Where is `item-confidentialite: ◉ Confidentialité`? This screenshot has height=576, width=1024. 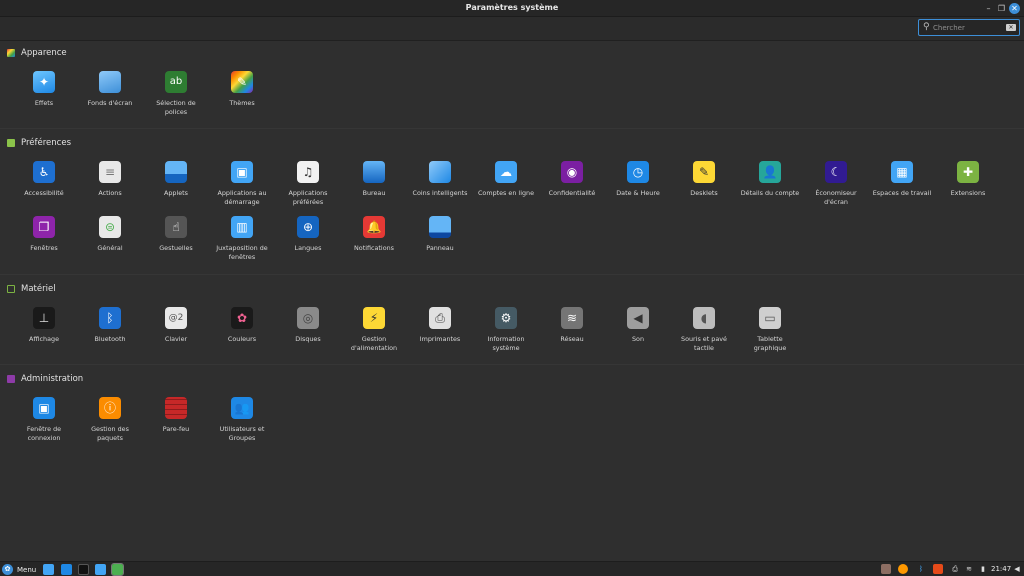
item-confidentialite: ◉ Confidentialité is located at coordinates (572, 179).